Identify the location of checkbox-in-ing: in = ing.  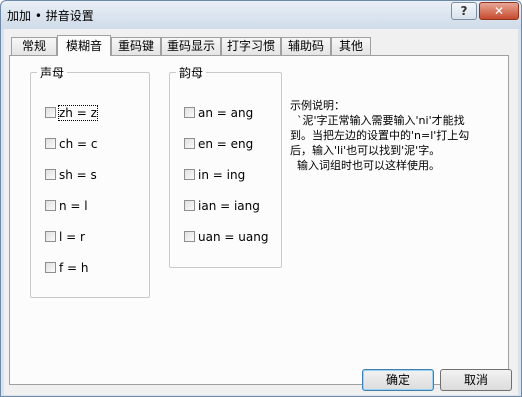
(214, 175).